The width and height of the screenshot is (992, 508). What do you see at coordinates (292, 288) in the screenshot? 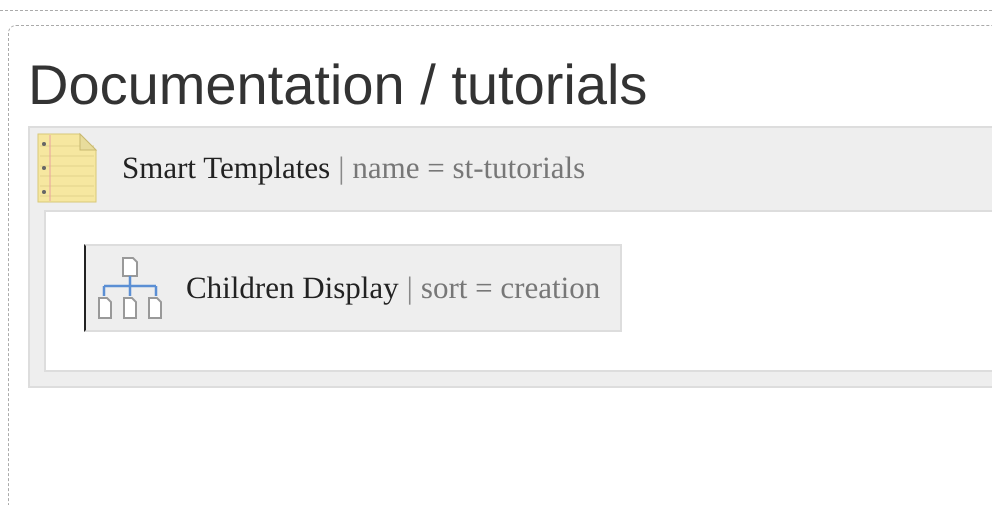
I see `macro-title: Children Display` at bounding box center [292, 288].